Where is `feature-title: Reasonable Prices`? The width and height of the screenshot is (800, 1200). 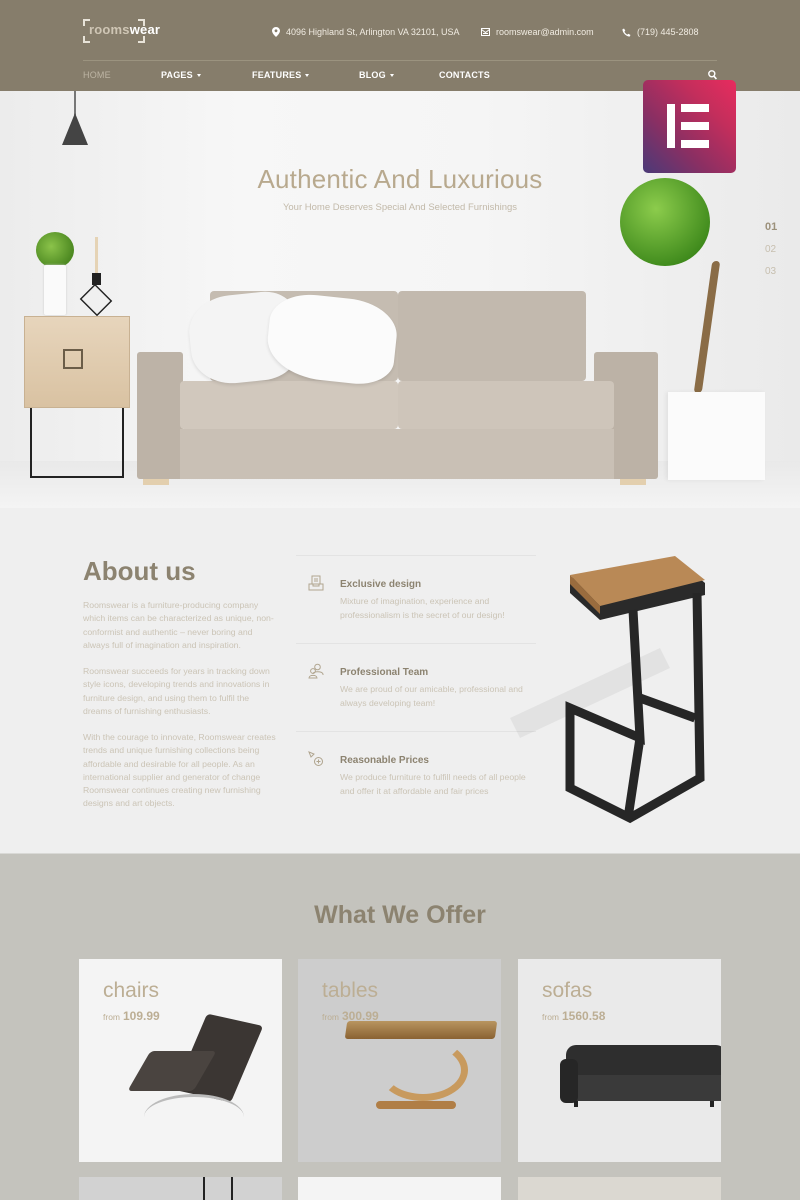 feature-title: Reasonable Prices is located at coordinates (384, 760).